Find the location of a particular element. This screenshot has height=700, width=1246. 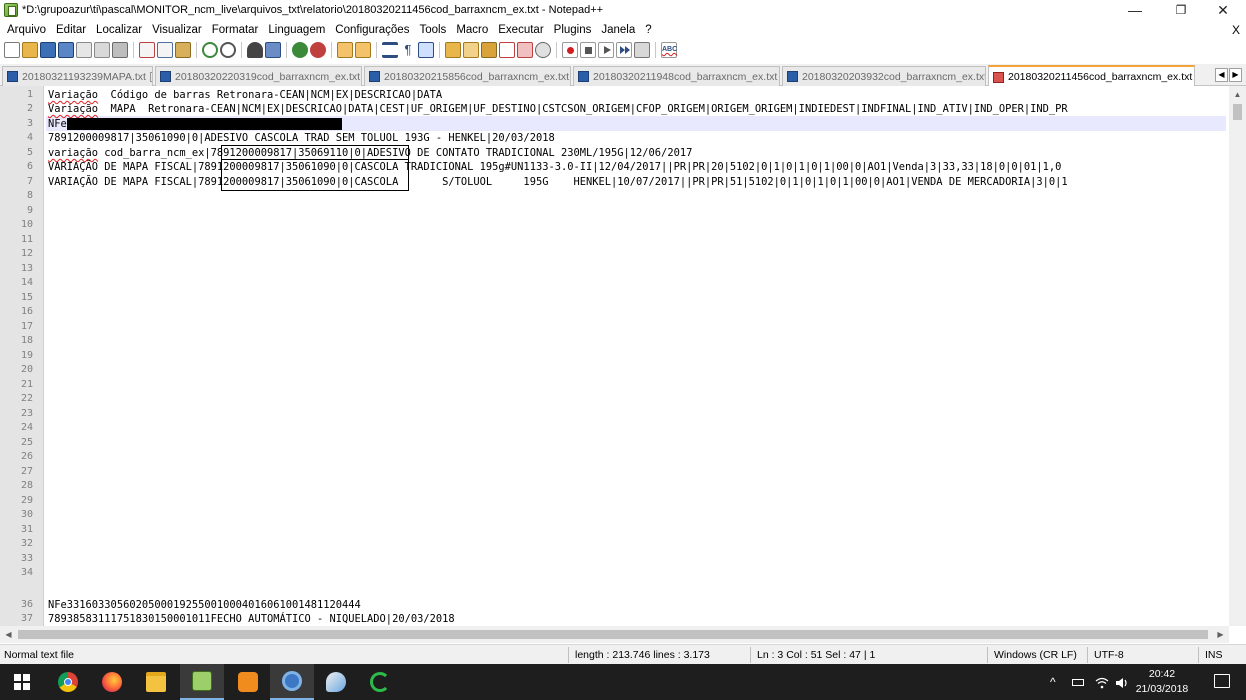

indent-guide-icon is located at coordinates (426, 50).